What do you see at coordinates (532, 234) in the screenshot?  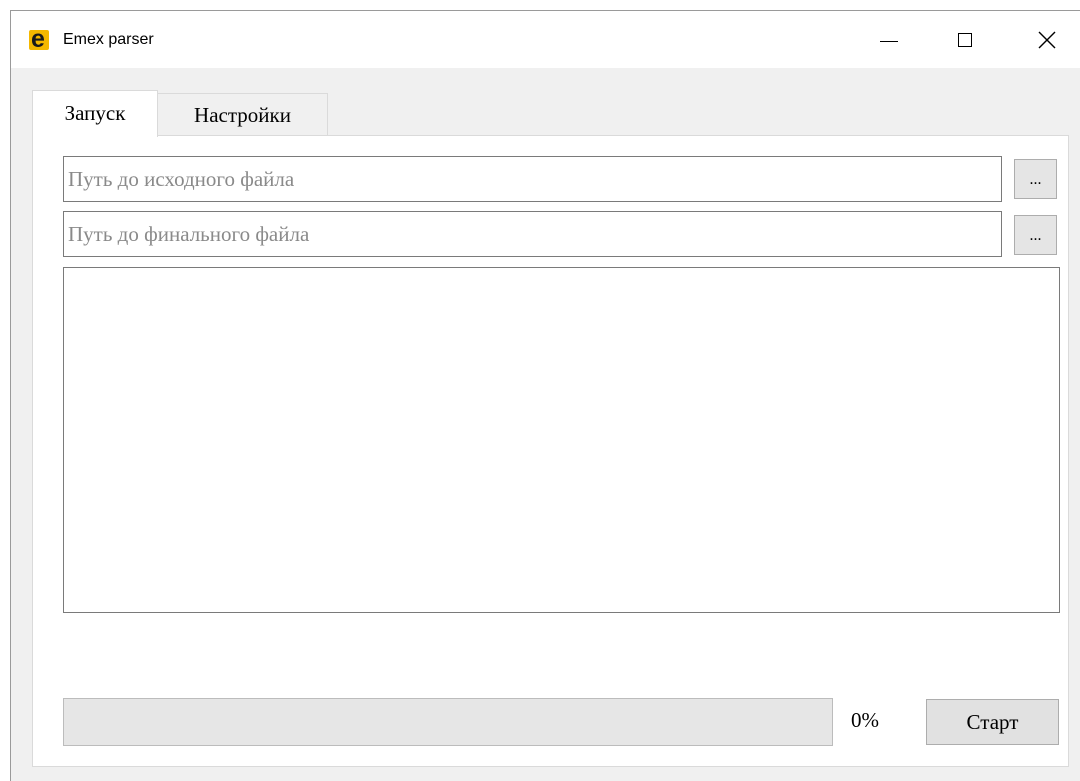 I see `final-file-path-input` at bounding box center [532, 234].